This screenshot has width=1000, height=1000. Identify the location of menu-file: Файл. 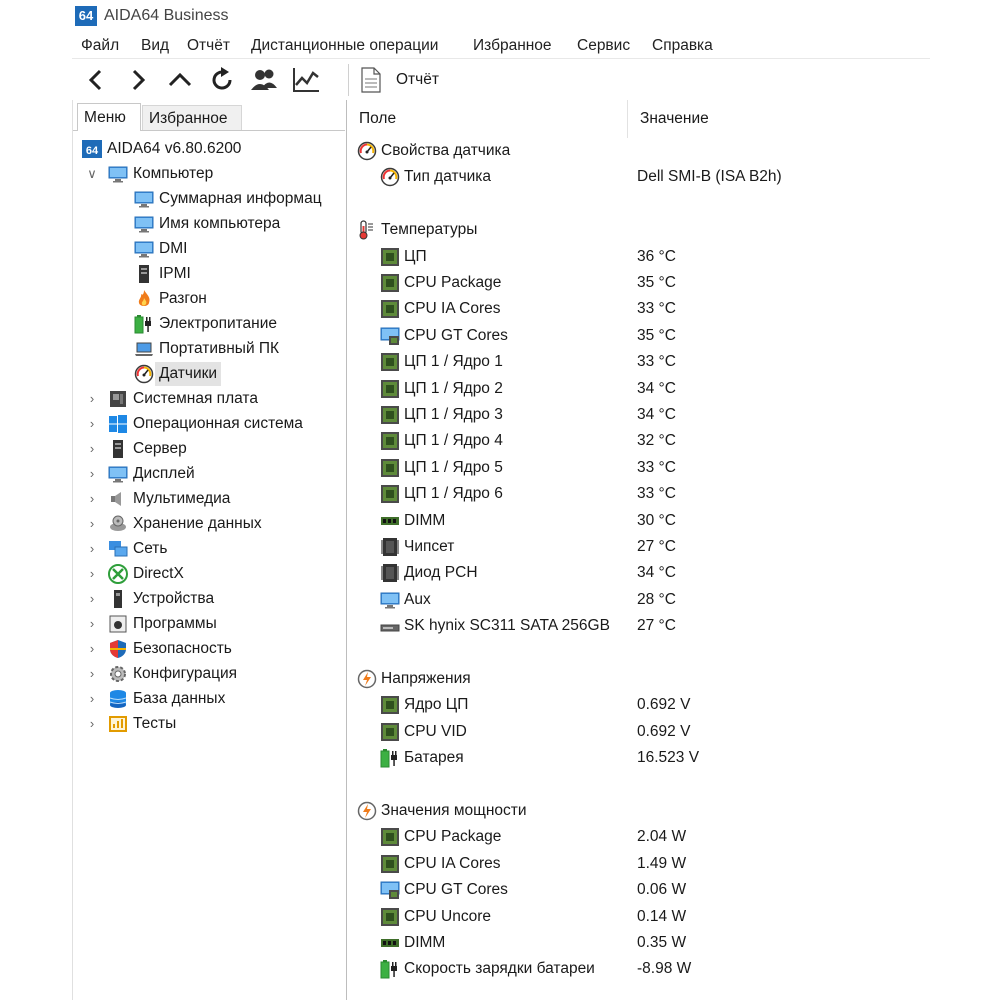
(100, 46).